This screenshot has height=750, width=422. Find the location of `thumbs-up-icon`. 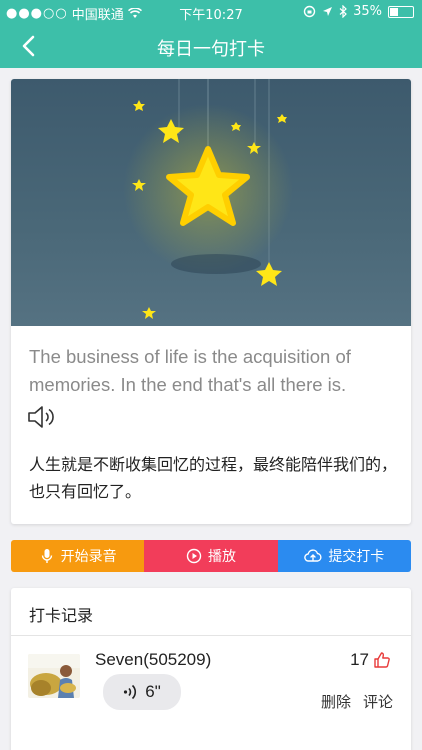

thumbs-up-icon is located at coordinates (382, 660).